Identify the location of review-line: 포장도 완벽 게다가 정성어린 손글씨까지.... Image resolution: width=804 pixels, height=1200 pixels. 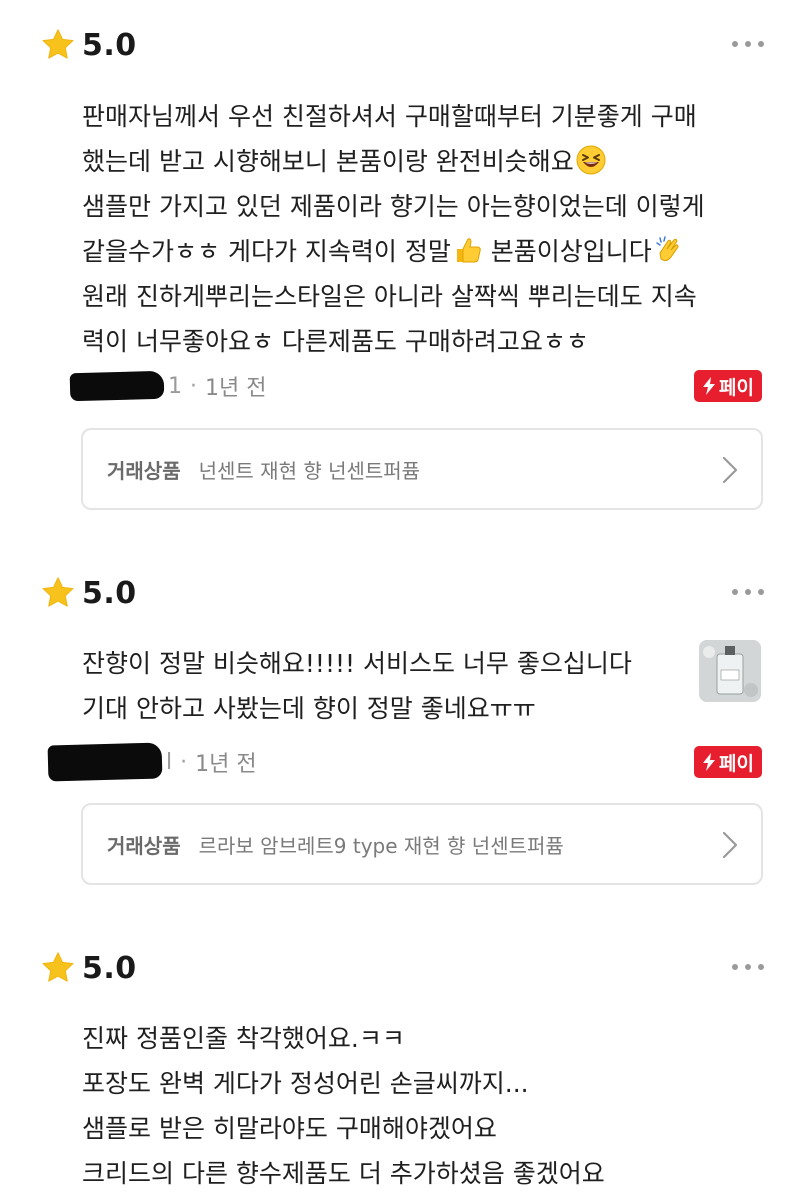
(305, 1083).